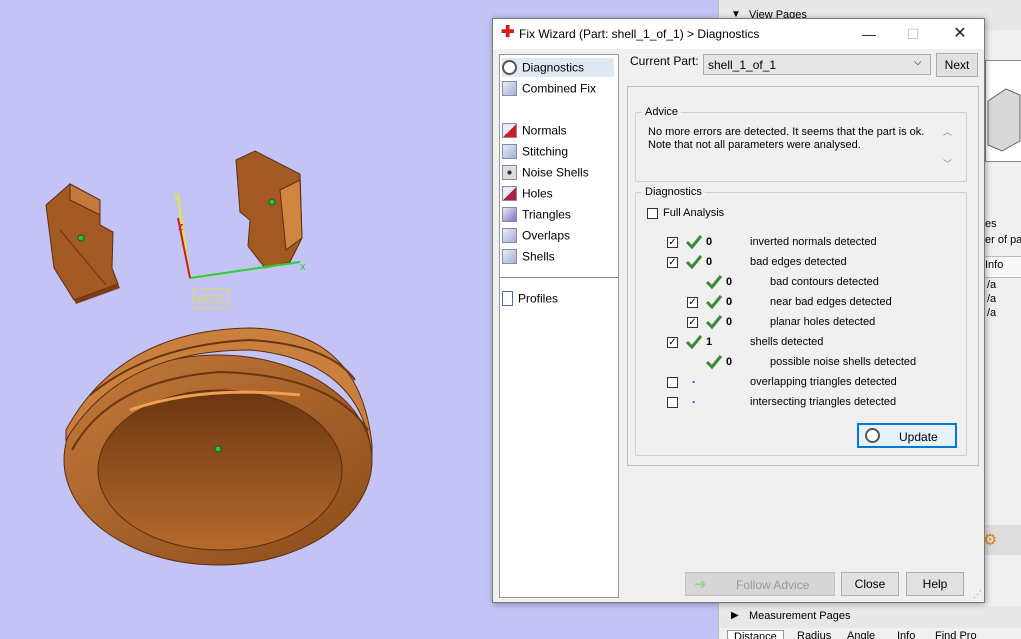  Describe the element at coordinates (303, 267) in the screenshot. I see `axis-x-label: x` at that location.